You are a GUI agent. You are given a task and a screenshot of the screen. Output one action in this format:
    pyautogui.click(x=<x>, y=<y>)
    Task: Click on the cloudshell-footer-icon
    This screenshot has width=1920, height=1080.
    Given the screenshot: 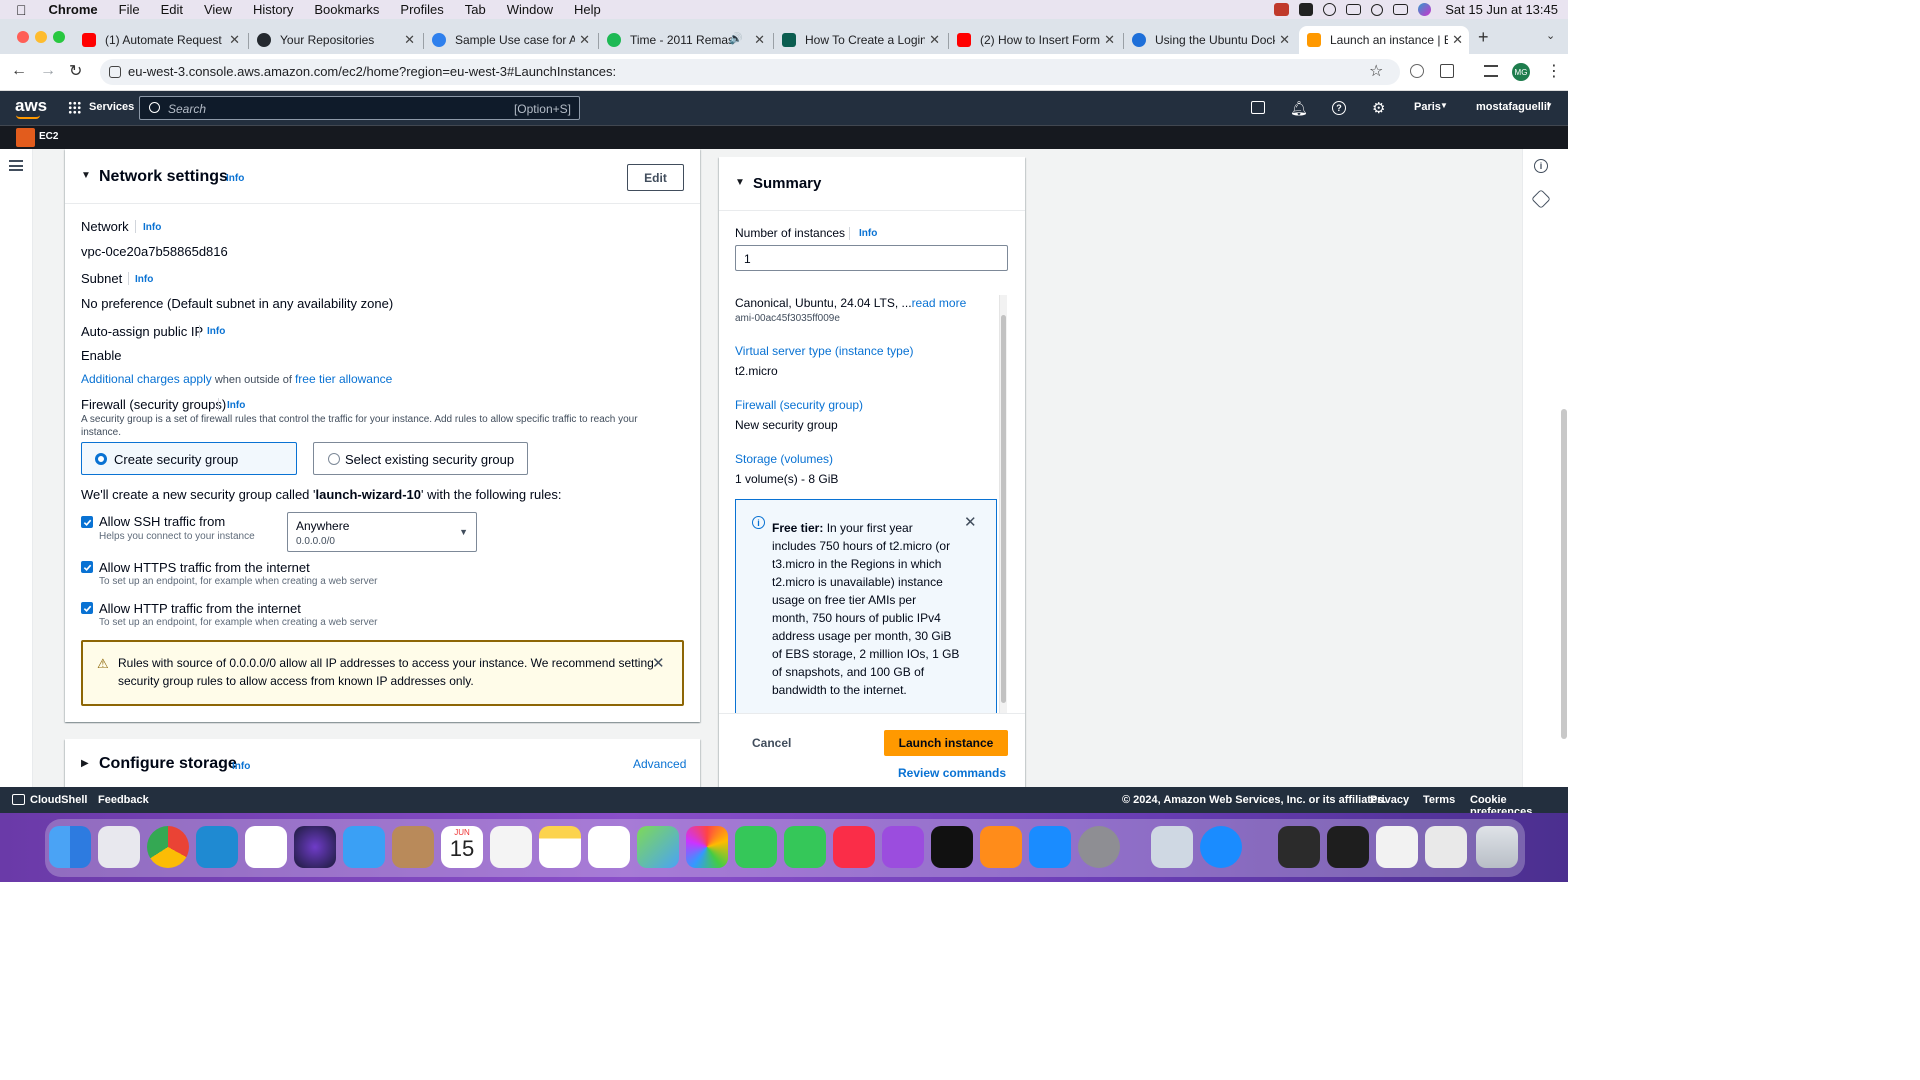 What is the action you would take?
    pyautogui.click(x=18, y=799)
    